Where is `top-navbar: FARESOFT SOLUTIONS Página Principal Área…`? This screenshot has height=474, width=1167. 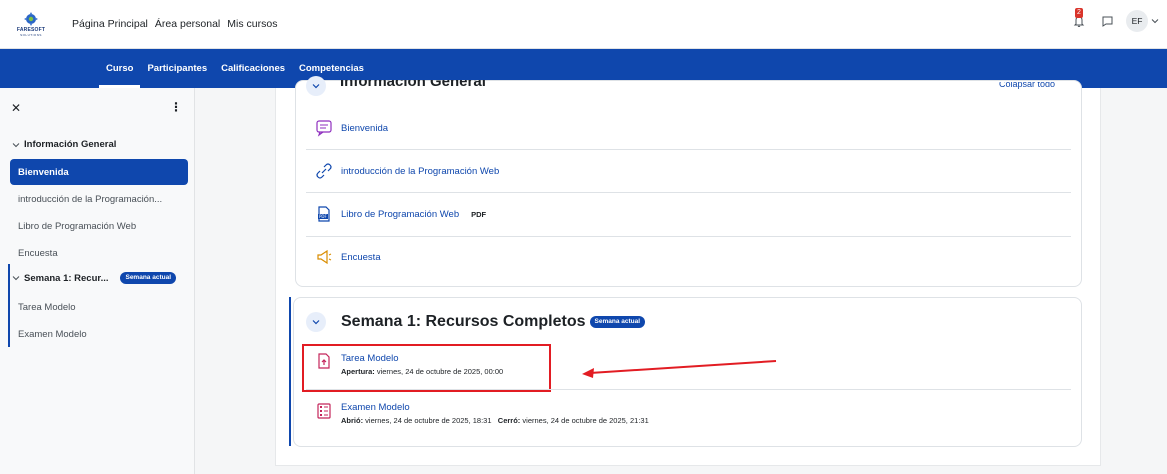
top-navbar: FARESOFT SOLUTIONS Página Principal Área… is located at coordinates (583, 24).